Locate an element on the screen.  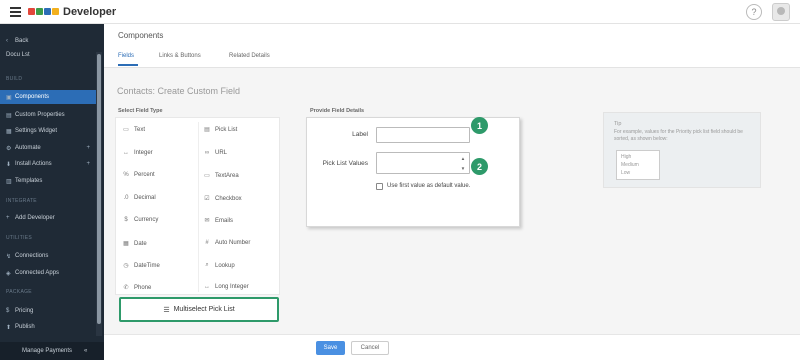
sidebar-crumb: Docu Lst is located at coordinates (18, 55).